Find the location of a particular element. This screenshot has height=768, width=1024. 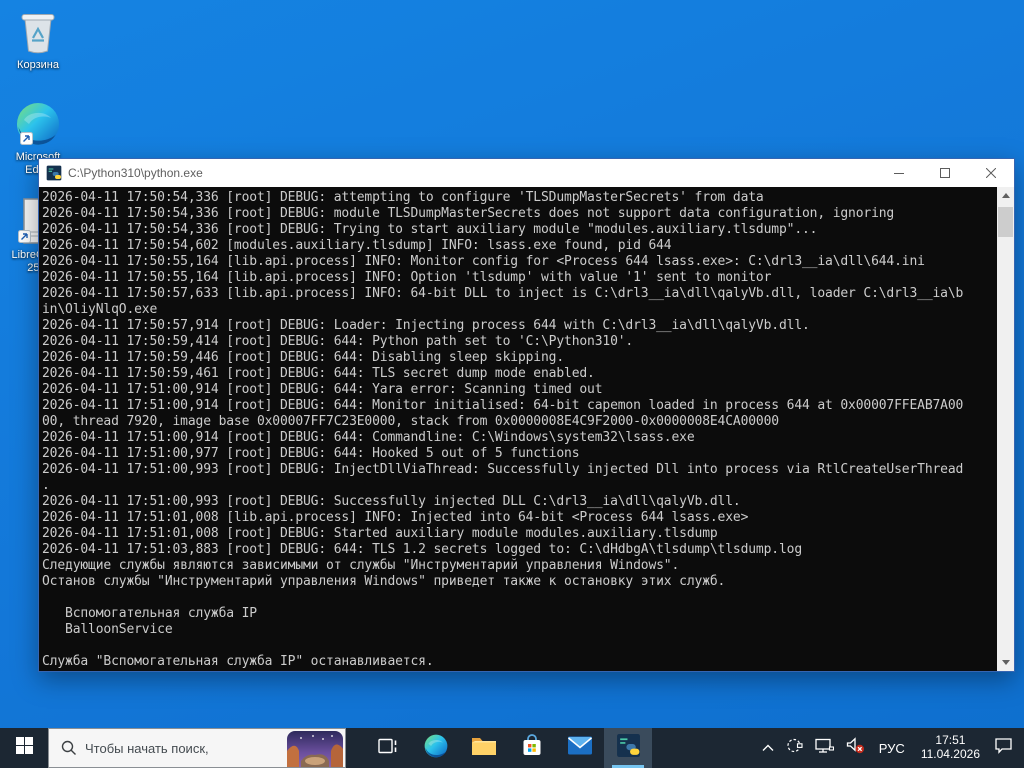

scrollbar is located at coordinates (1005, 429).